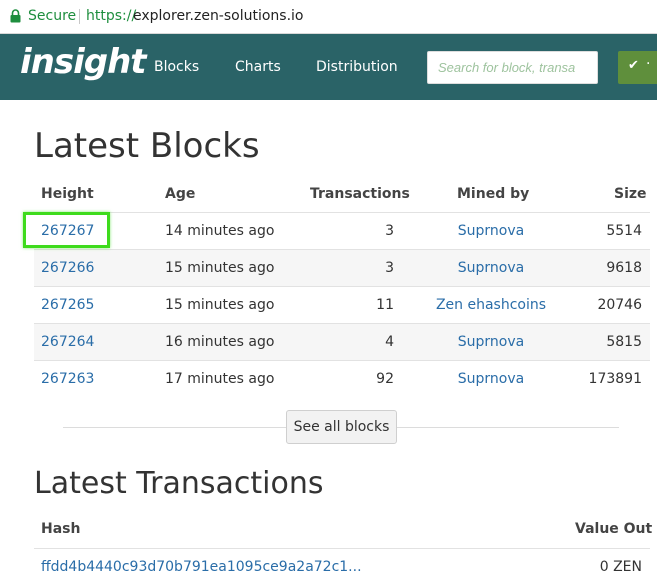 The width and height of the screenshot is (657, 585). Describe the element at coordinates (176, 67) in the screenshot. I see `nav-link-blocks: Blocks` at that location.